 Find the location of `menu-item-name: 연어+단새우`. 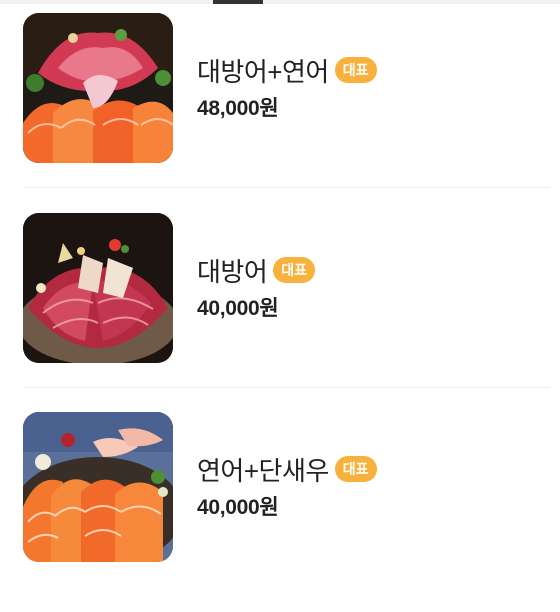

menu-item-name: 연어+단새우 is located at coordinates (263, 470).